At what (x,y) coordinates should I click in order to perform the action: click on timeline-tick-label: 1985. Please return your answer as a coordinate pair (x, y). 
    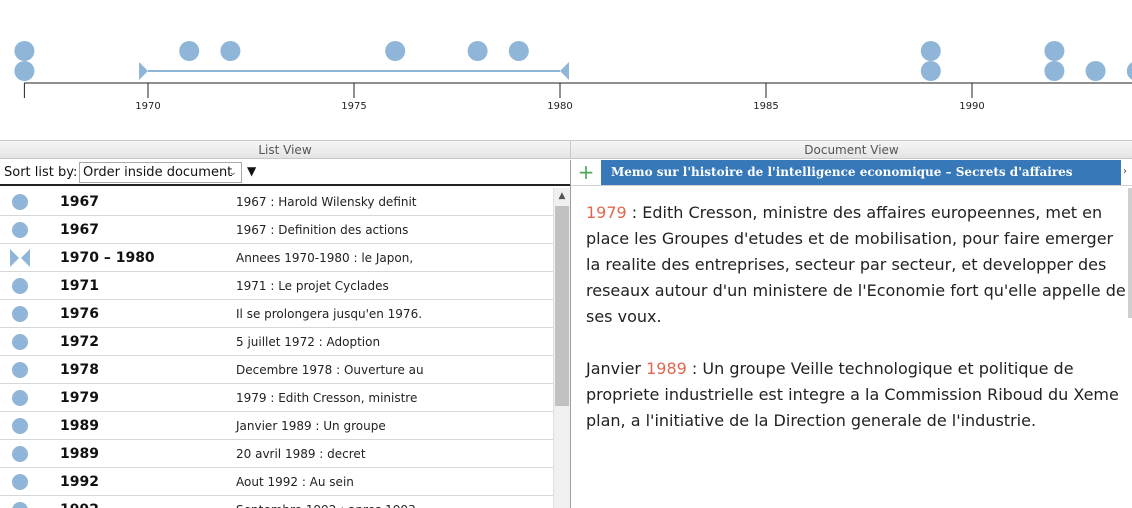
    Looking at the image, I should click on (765, 106).